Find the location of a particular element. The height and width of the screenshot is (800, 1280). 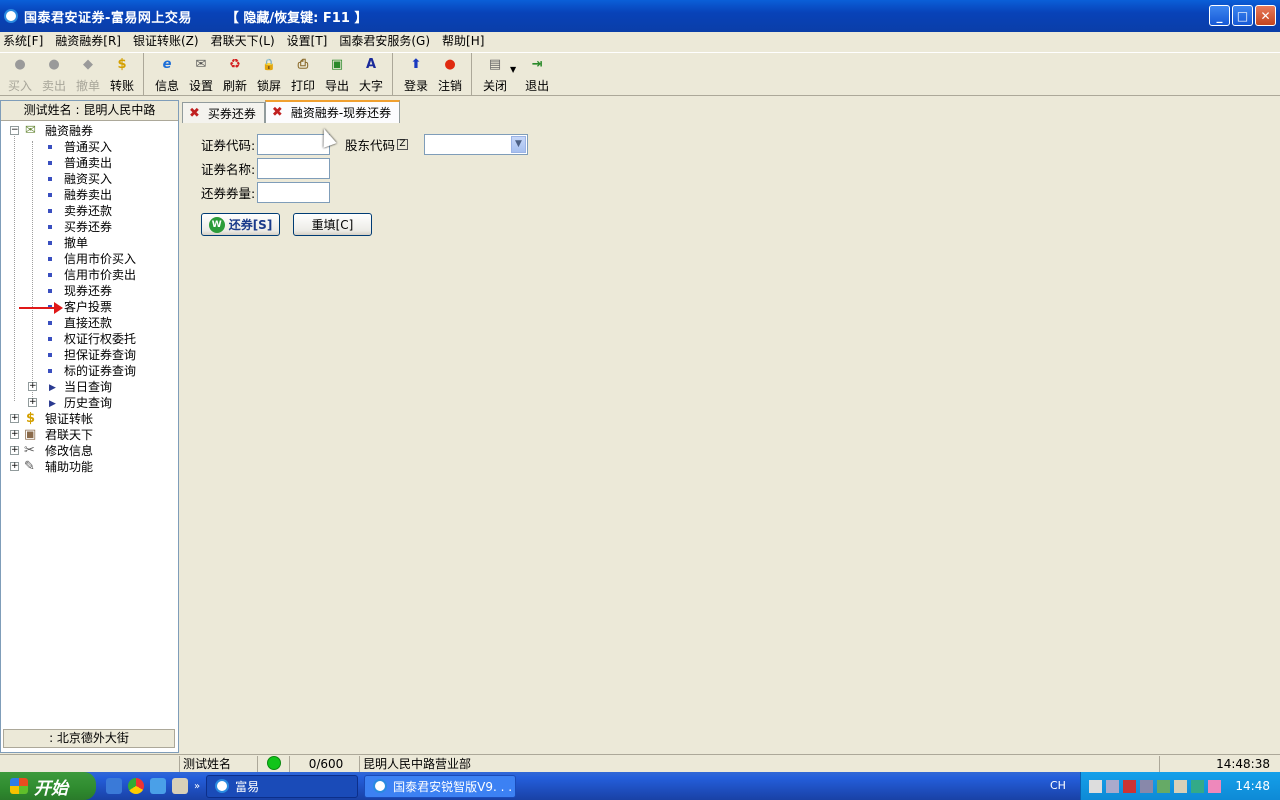

qty-row: 还券券量: is located at coordinates (266, 192).